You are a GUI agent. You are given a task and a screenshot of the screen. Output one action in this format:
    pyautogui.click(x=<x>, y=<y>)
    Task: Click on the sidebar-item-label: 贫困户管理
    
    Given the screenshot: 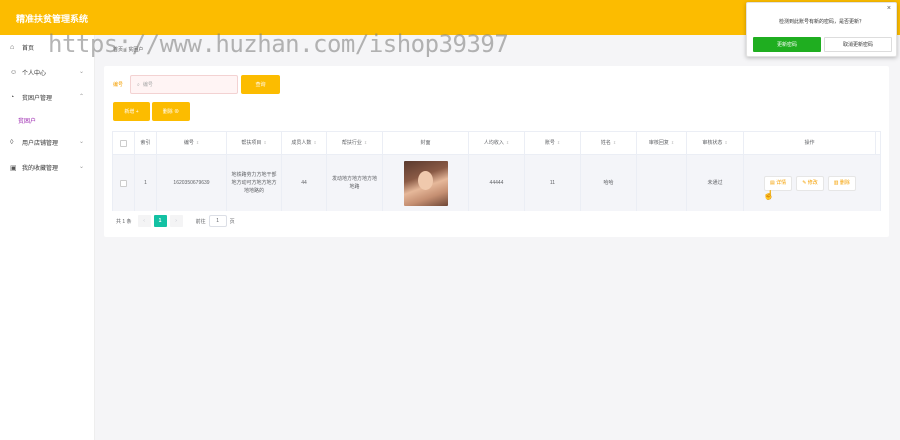 What is the action you would take?
    pyautogui.click(x=37, y=99)
    